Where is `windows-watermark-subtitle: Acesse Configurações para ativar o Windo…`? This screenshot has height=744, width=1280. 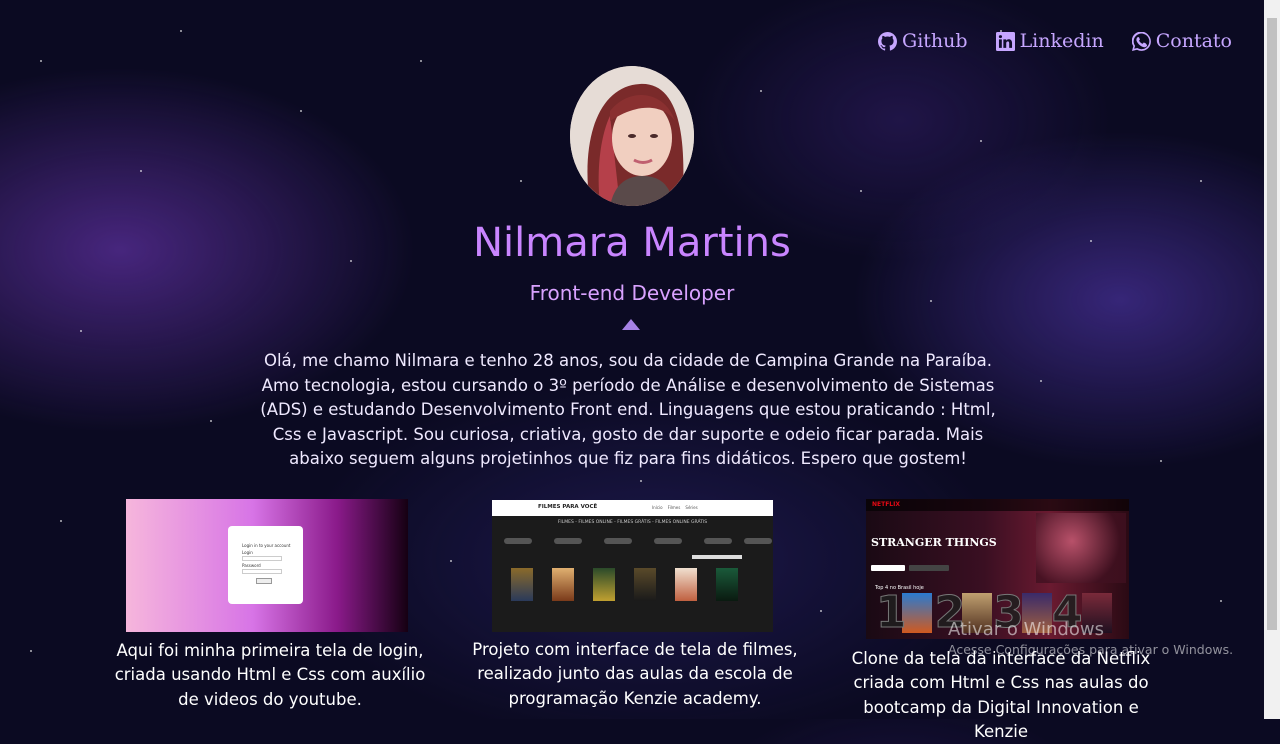 windows-watermark-subtitle: Acesse Configurações para ativar o Windo… is located at coordinates (1091, 649).